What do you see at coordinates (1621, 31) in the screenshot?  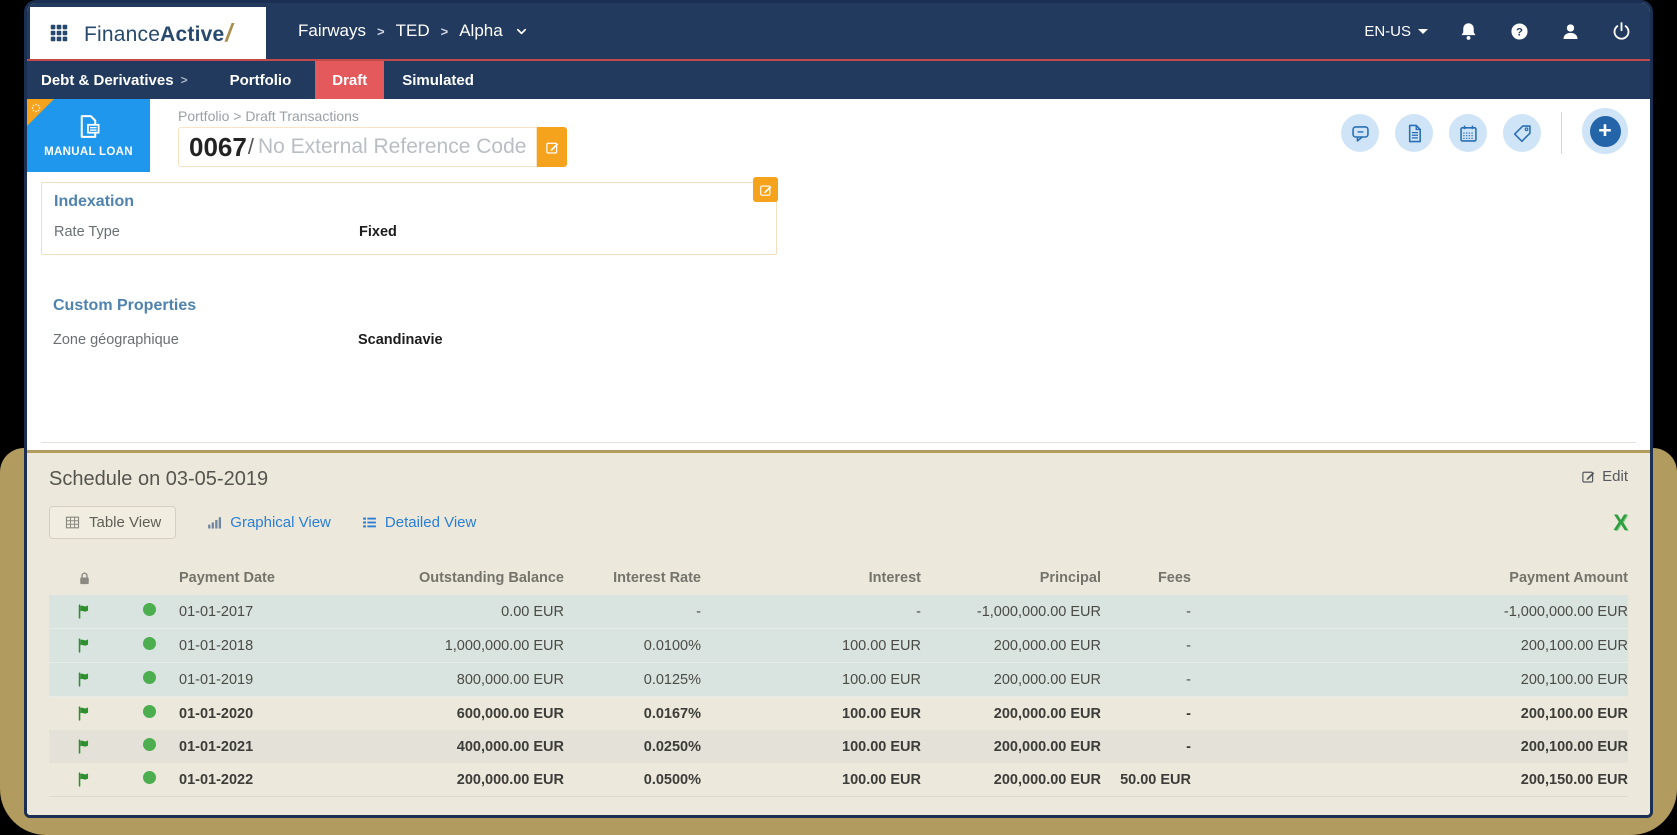 I see `power-icon` at bounding box center [1621, 31].